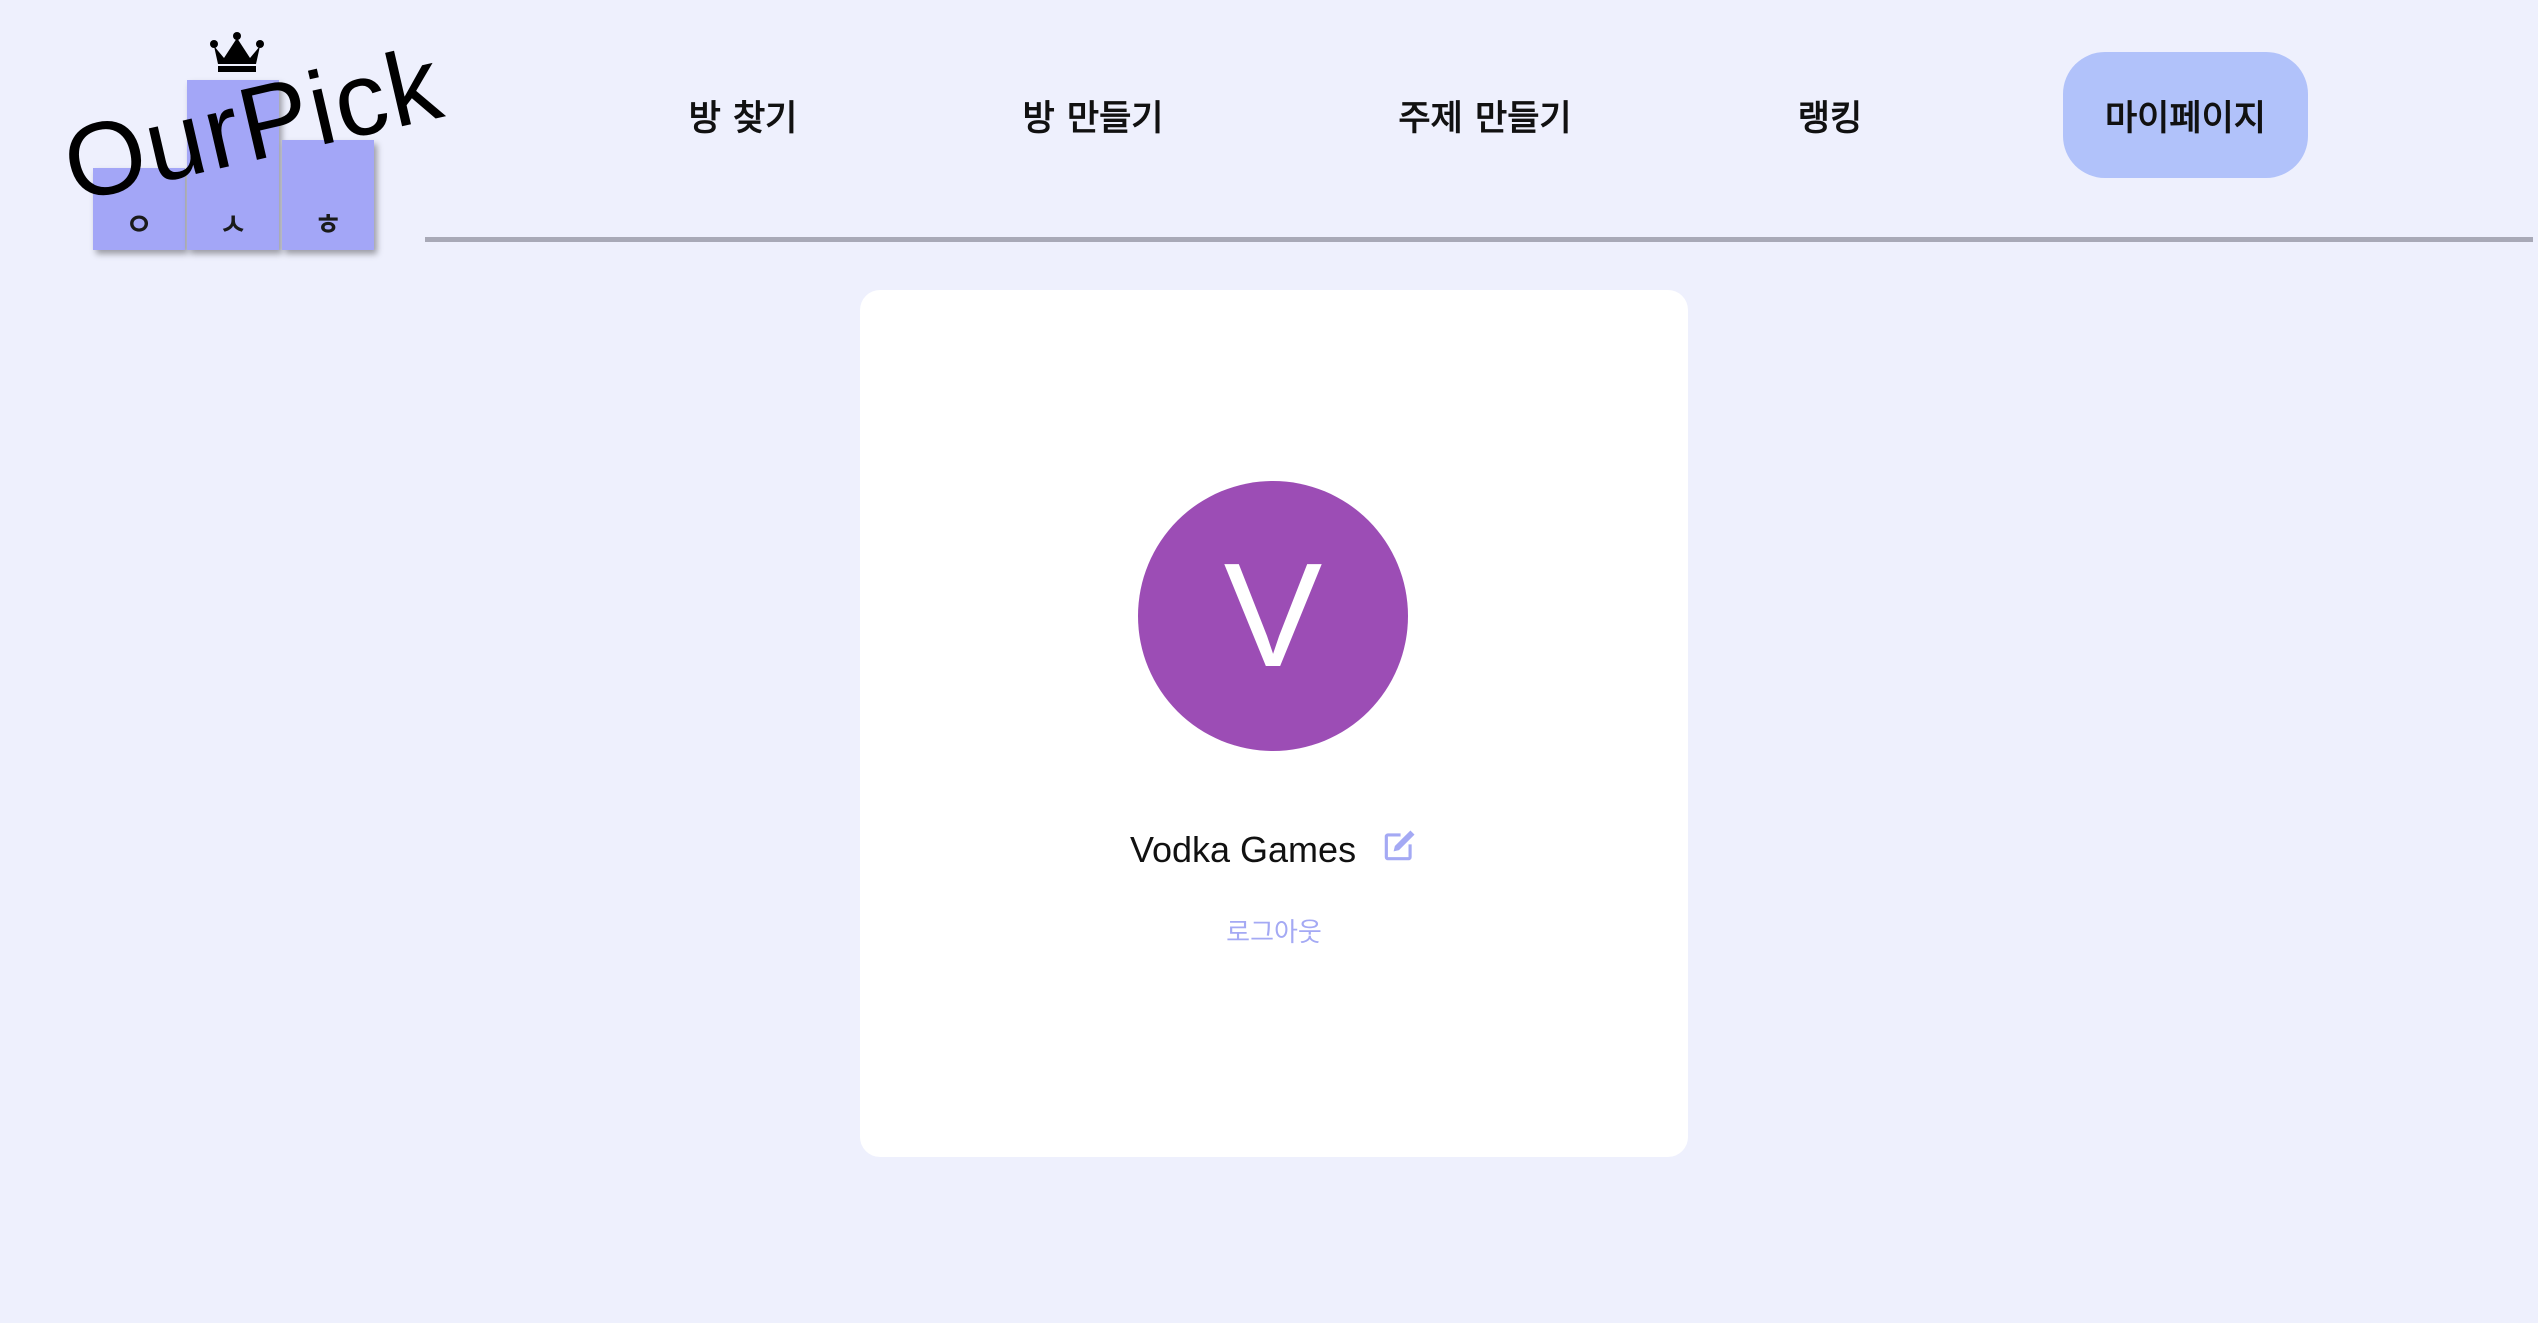  I want to click on nav-mypage: 마이페이지, so click(2185, 115).